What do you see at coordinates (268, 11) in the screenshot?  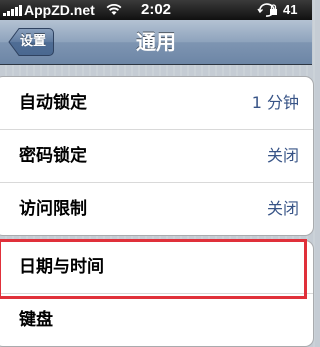 I see `rotation-lock-icon` at bounding box center [268, 11].